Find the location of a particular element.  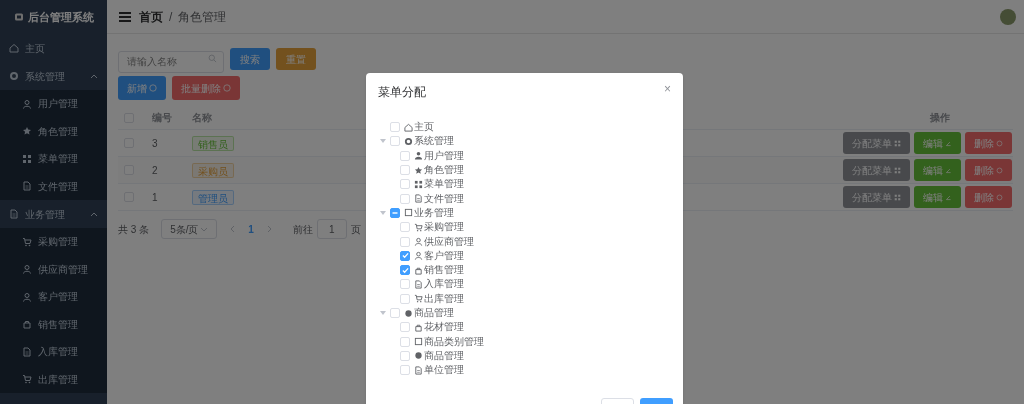

reset-button: 重置 is located at coordinates (296, 59).